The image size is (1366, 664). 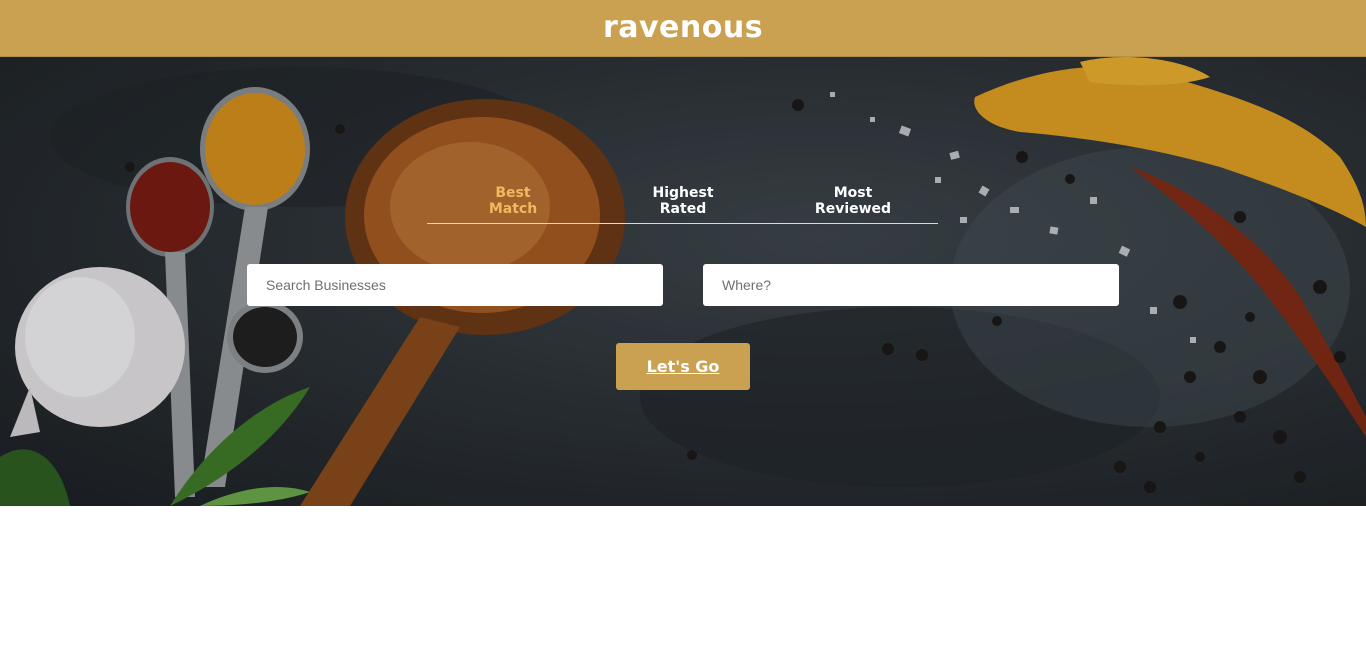 What do you see at coordinates (683, 193) in the screenshot?
I see `sort-option-label: Highest` at bounding box center [683, 193].